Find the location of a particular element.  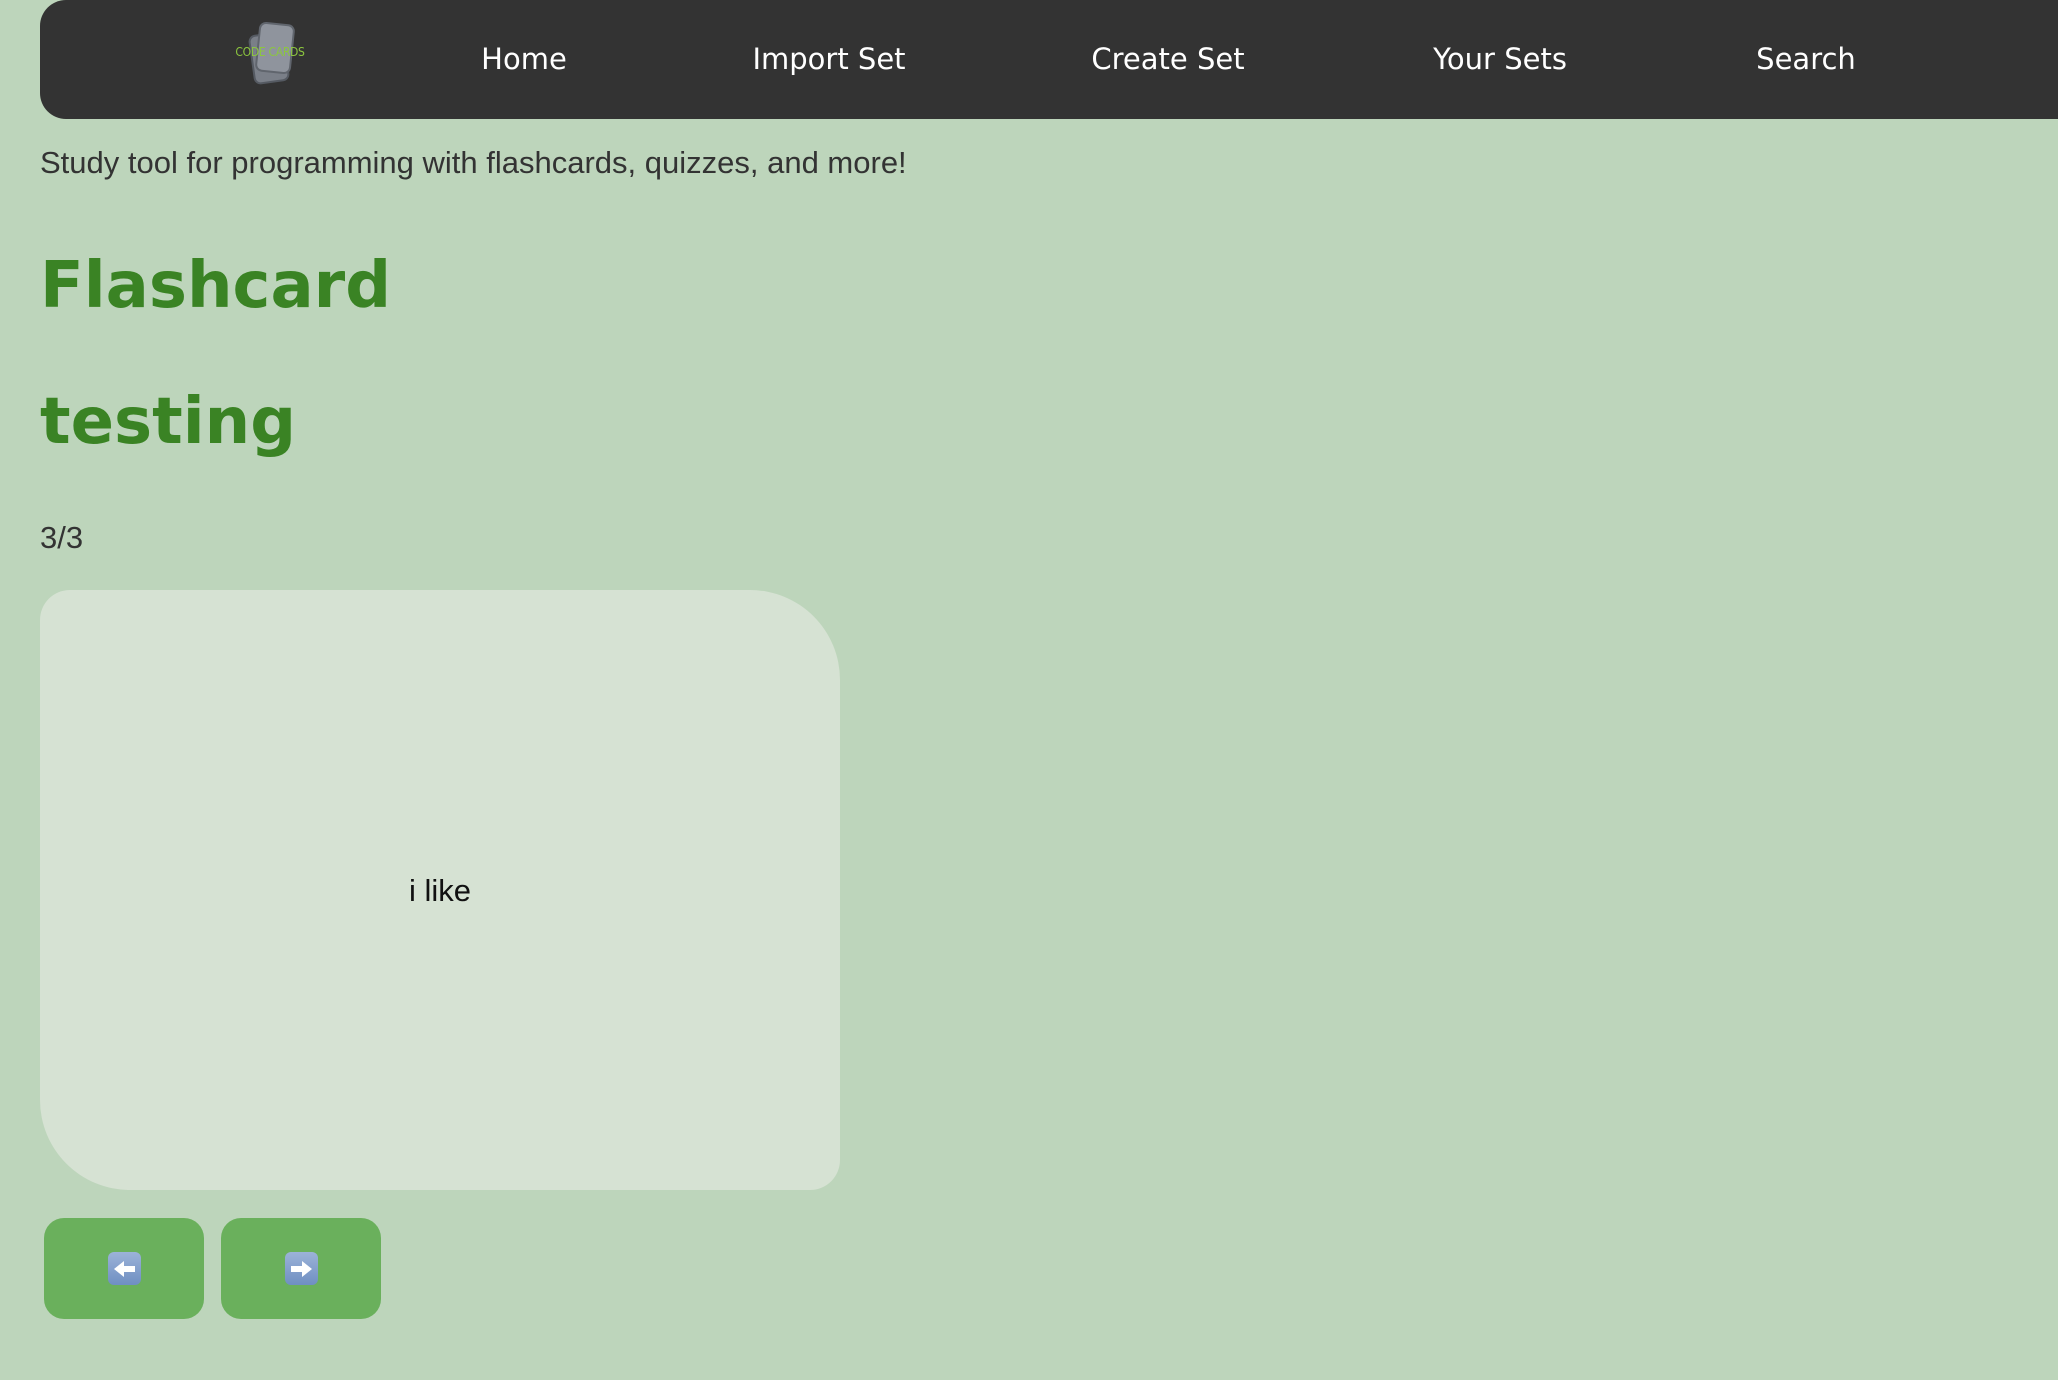

nav-link-create-set: Create Set is located at coordinates (1167, 59).